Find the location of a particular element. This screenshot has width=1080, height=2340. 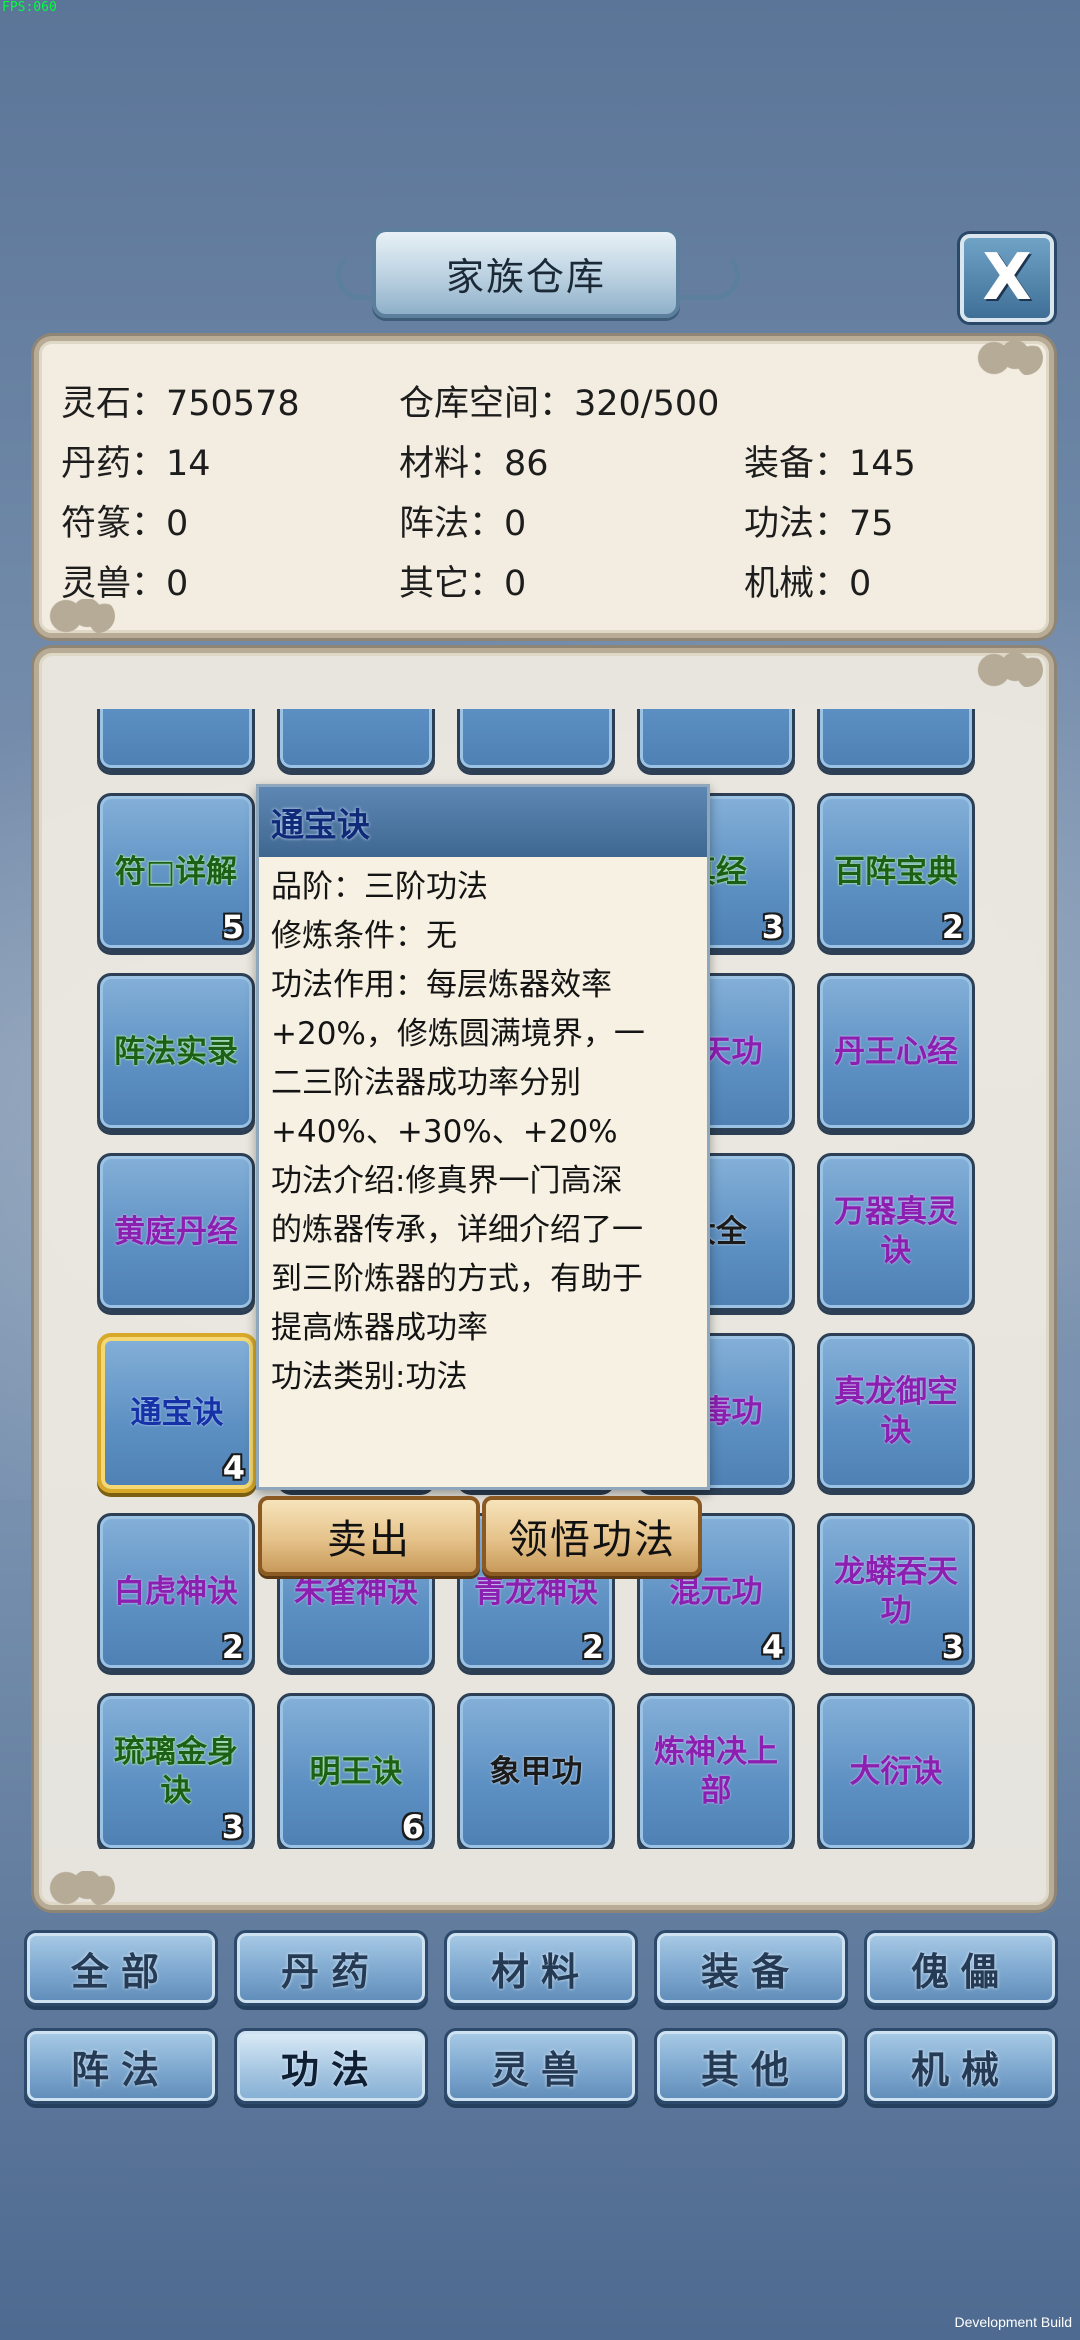

item-name: 万器真灵诀 is located at coordinates (896, 1231).